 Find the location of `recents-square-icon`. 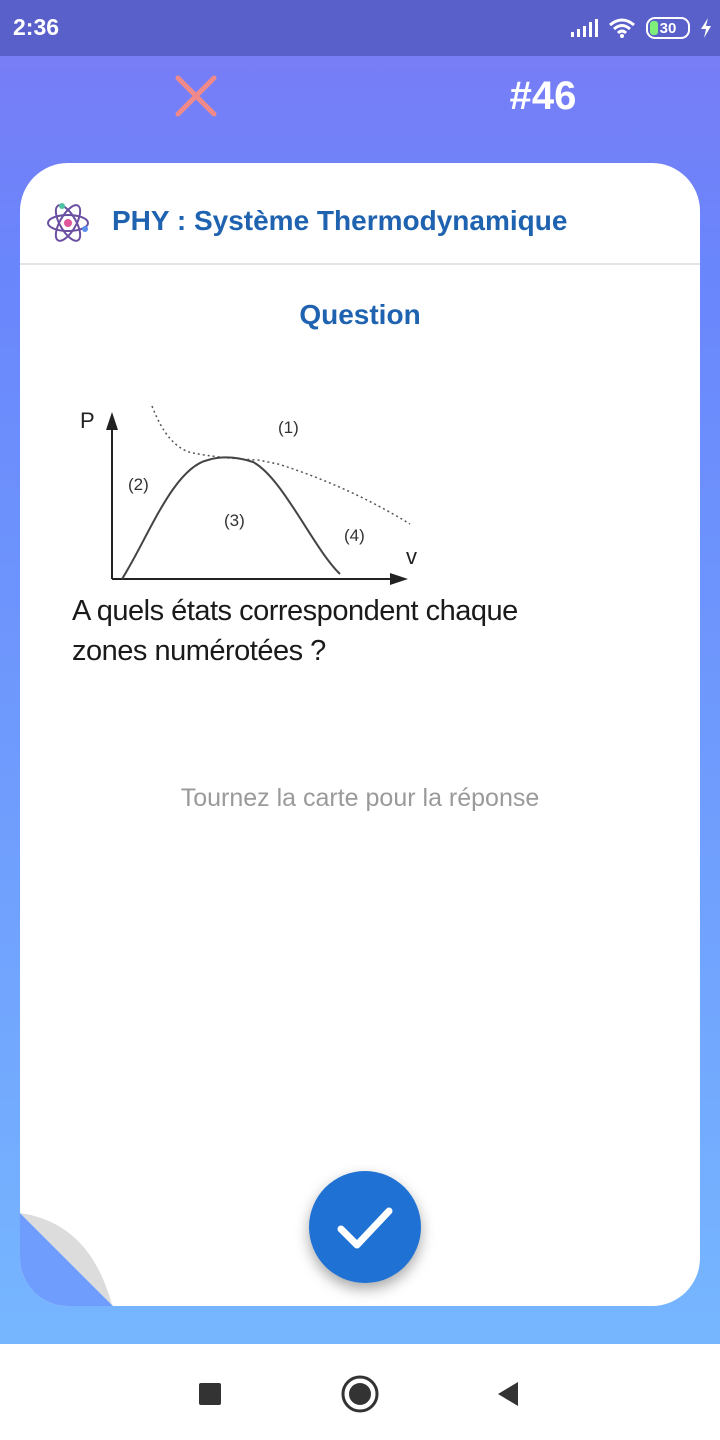

recents-square-icon is located at coordinates (210, 1394).